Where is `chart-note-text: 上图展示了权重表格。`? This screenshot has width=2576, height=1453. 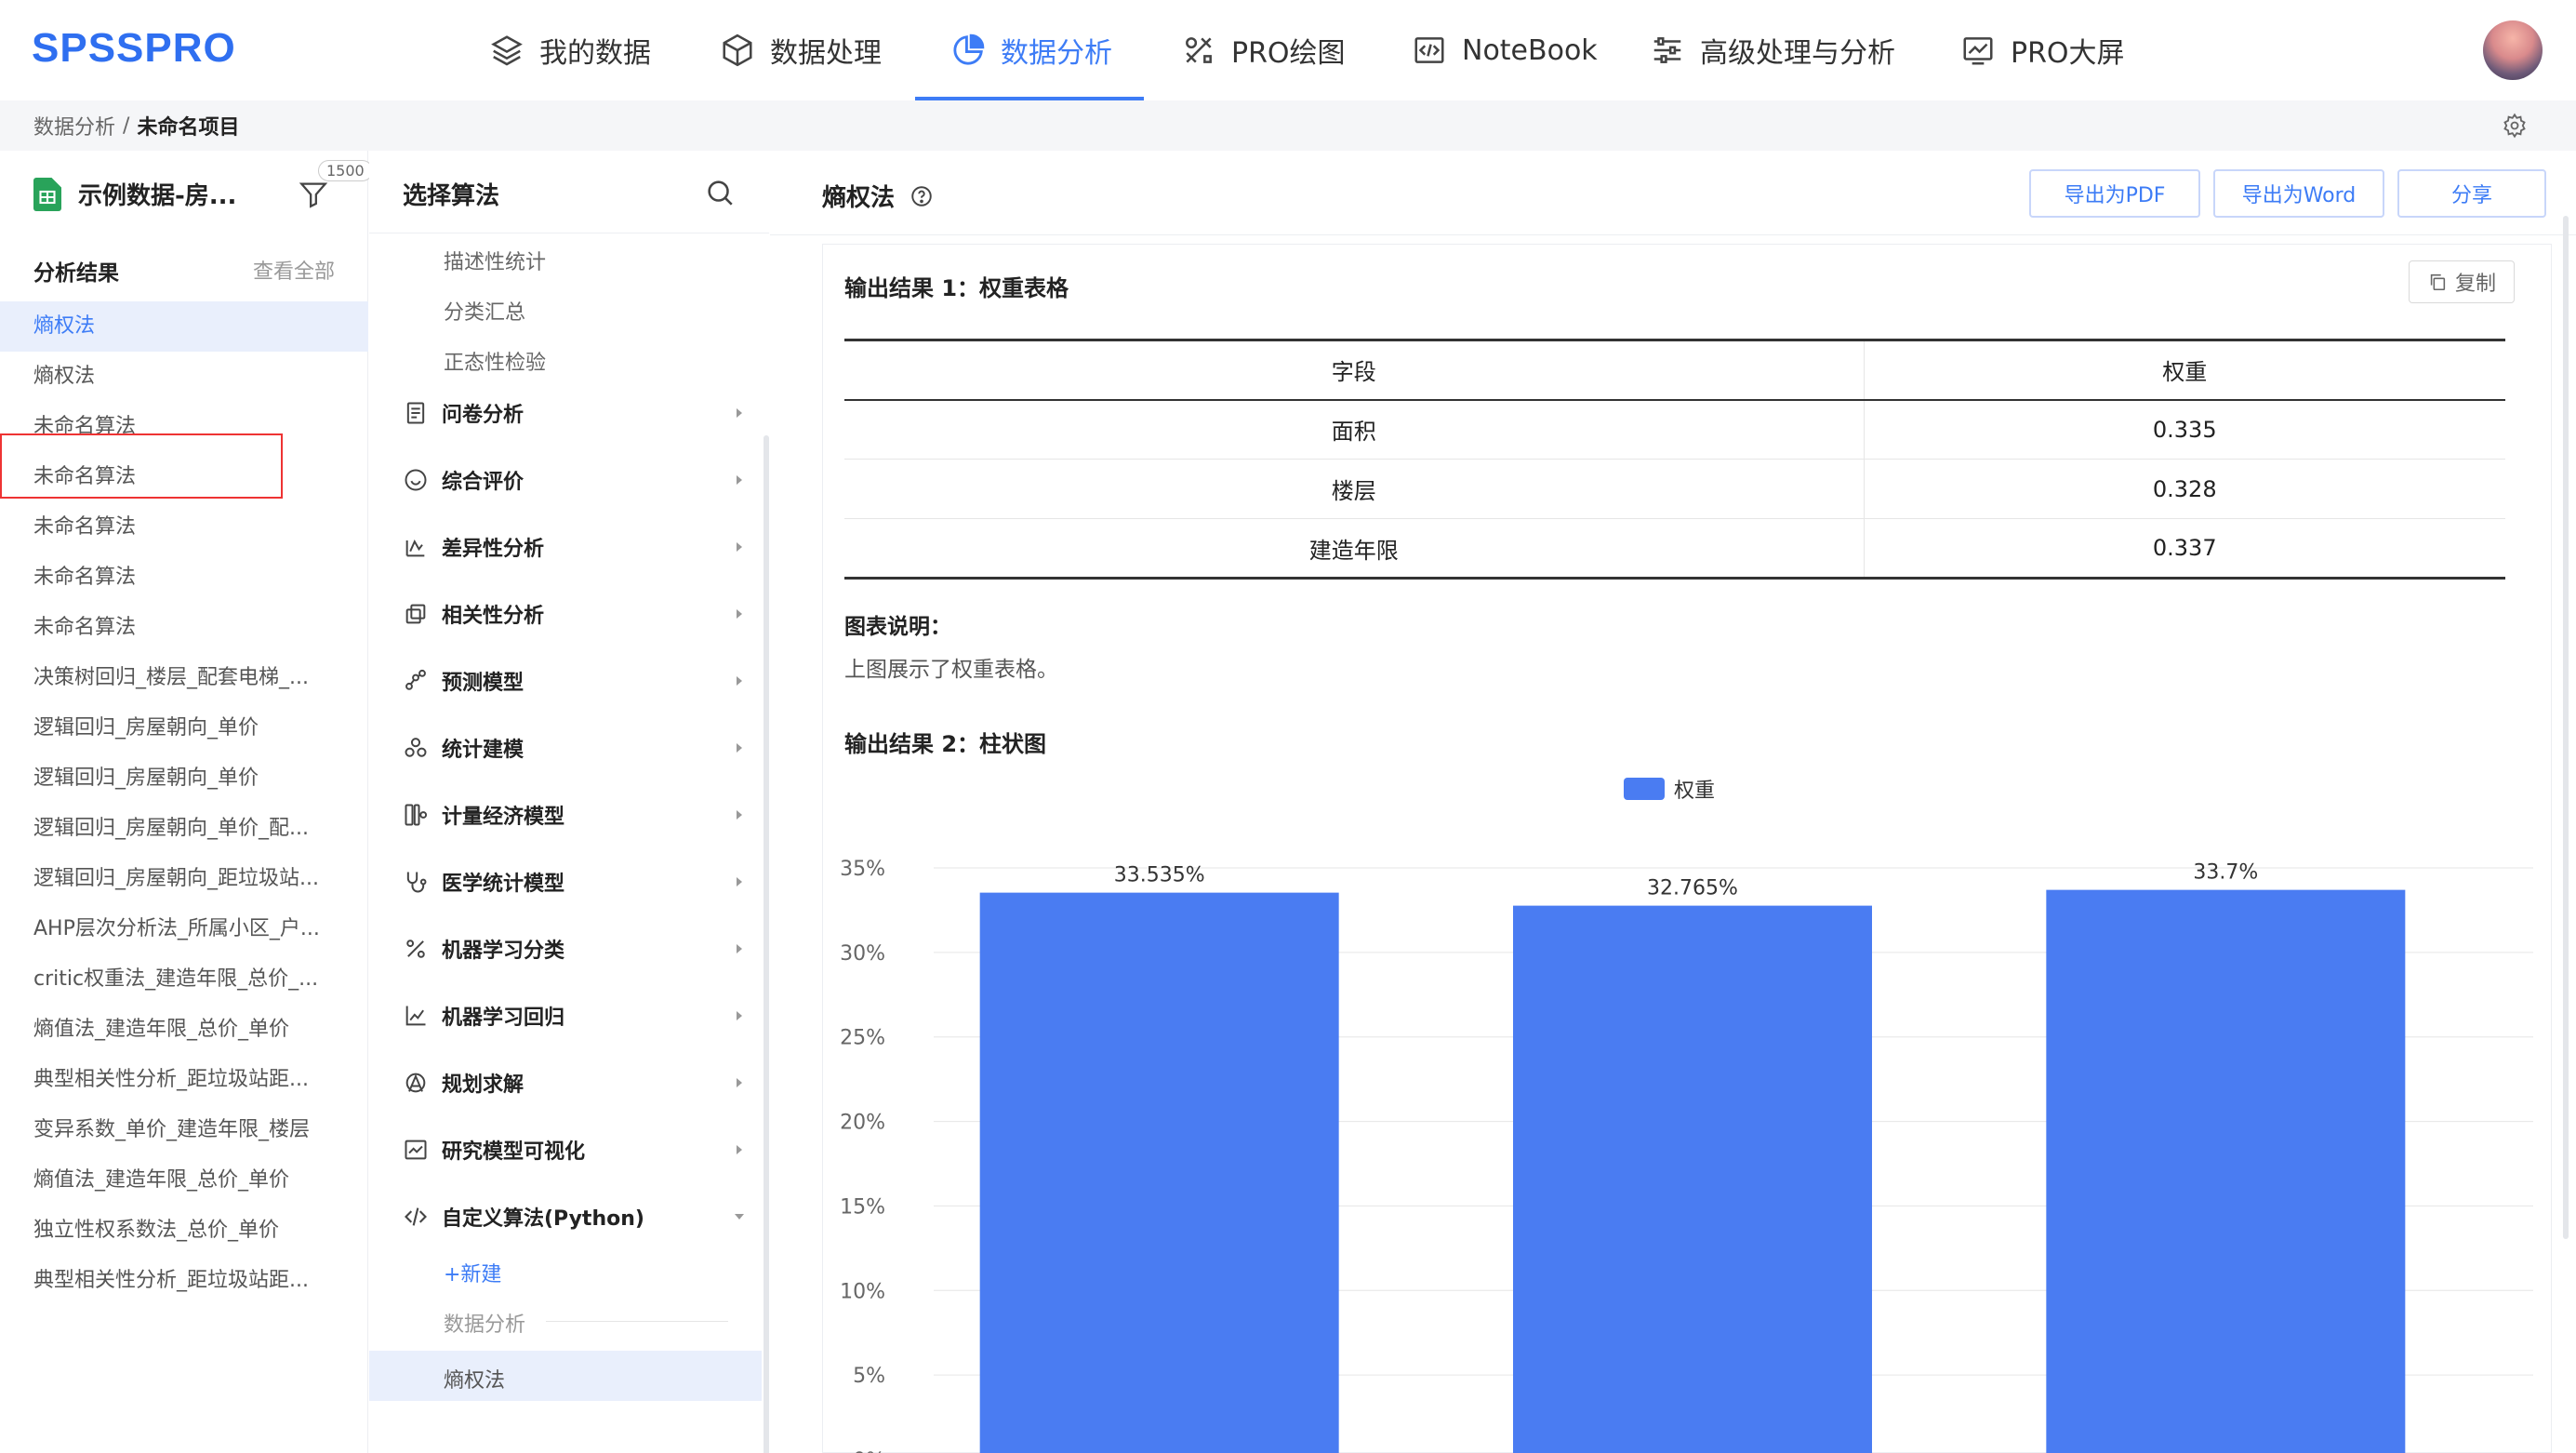
chart-note-text: 上图展示了权重表格。 is located at coordinates (951, 670).